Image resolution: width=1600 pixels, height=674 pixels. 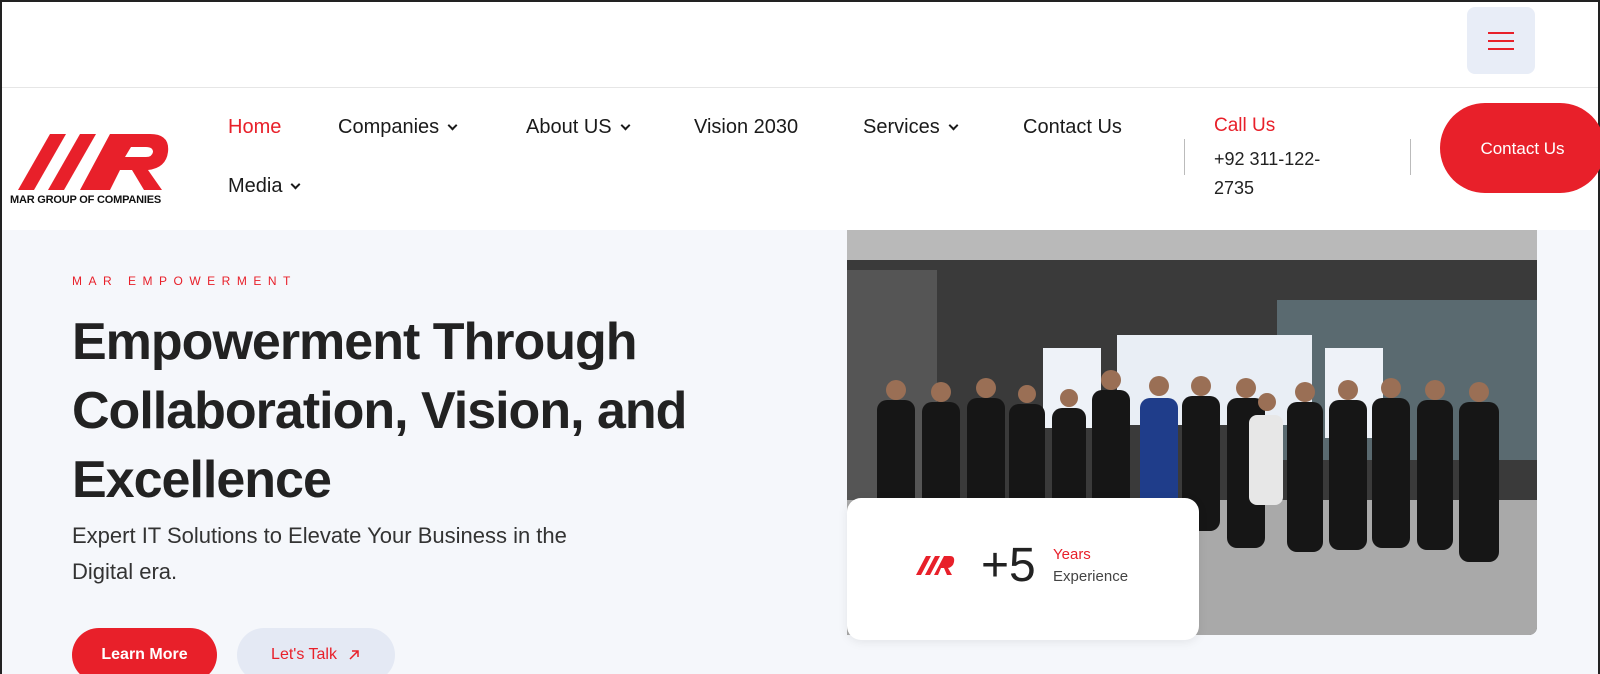 I want to click on company-logo: MAR GROUP OF COMPANIES, so click(x=95, y=159).